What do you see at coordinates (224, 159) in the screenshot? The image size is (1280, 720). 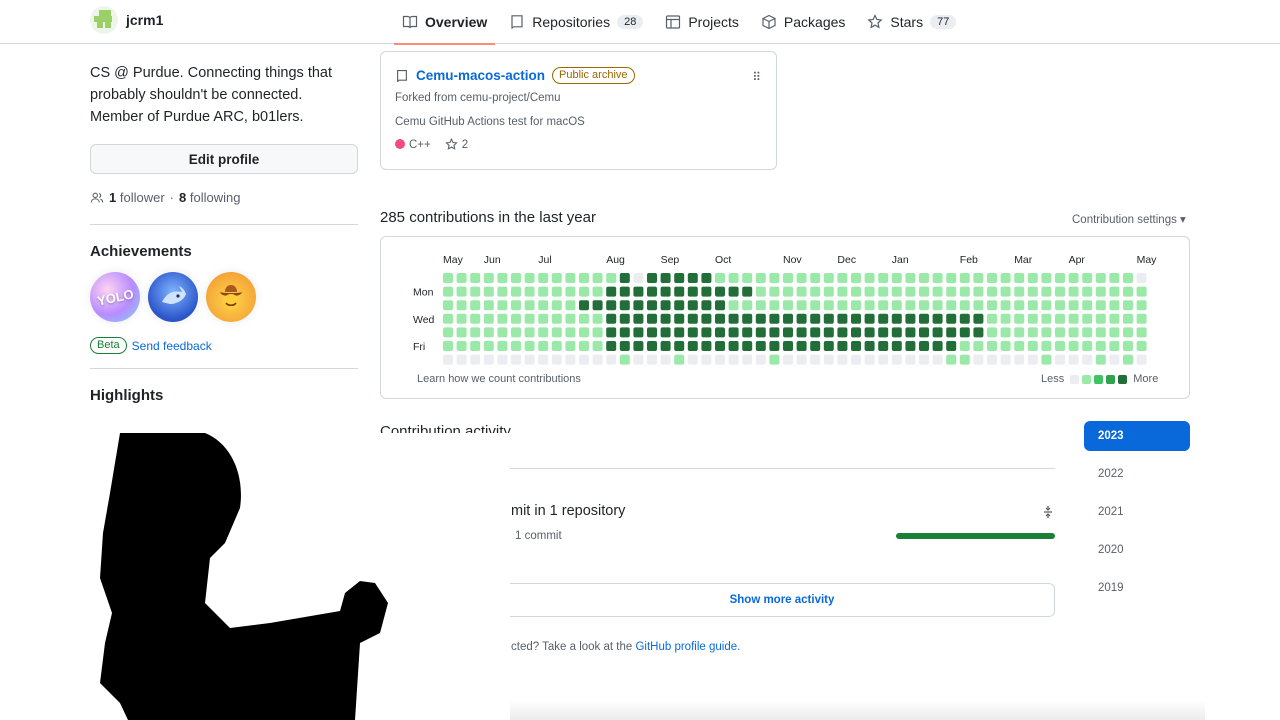 I see `edit-profile-button: Edit profile` at bounding box center [224, 159].